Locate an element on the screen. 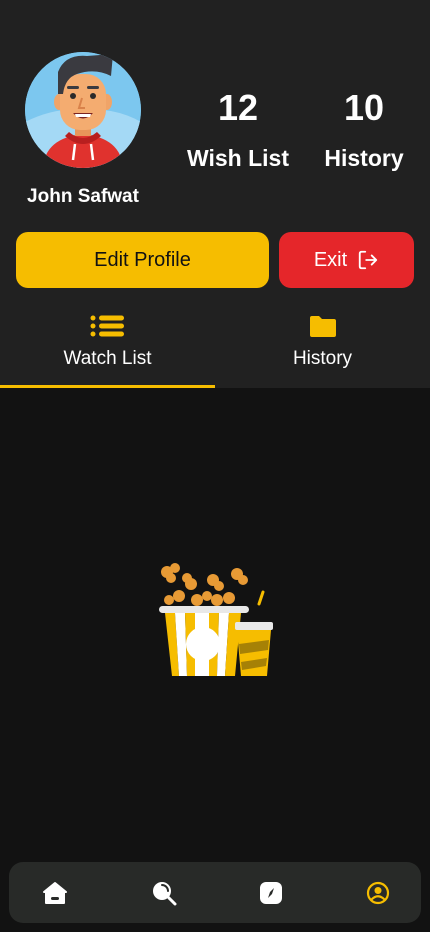 Image resolution: width=430 pixels, height=932 pixels. nav-browse is located at coordinates (271, 893).